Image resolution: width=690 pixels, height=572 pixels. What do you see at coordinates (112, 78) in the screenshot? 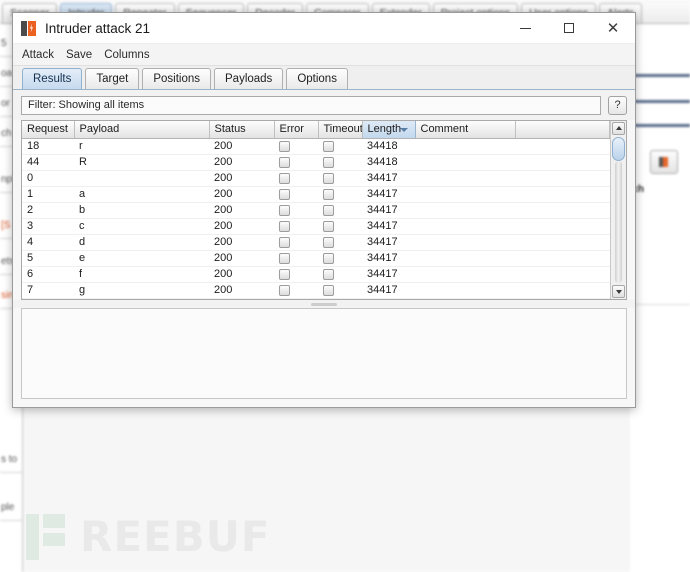
I see `tab-target: Target` at bounding box center [112, 78].